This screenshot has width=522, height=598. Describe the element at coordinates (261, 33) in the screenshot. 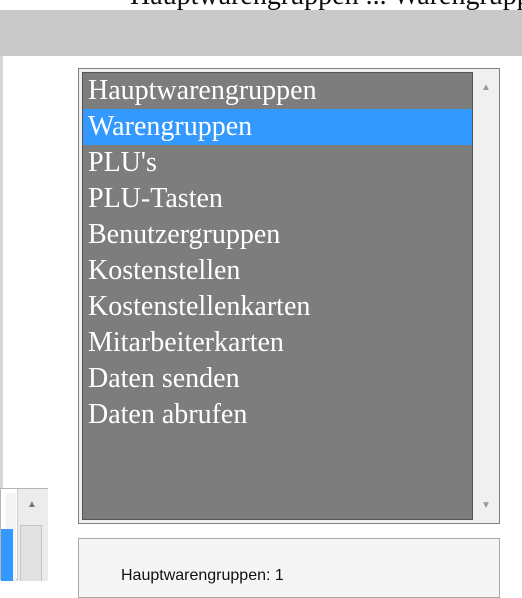

I see `toolbar-strip` at that location.